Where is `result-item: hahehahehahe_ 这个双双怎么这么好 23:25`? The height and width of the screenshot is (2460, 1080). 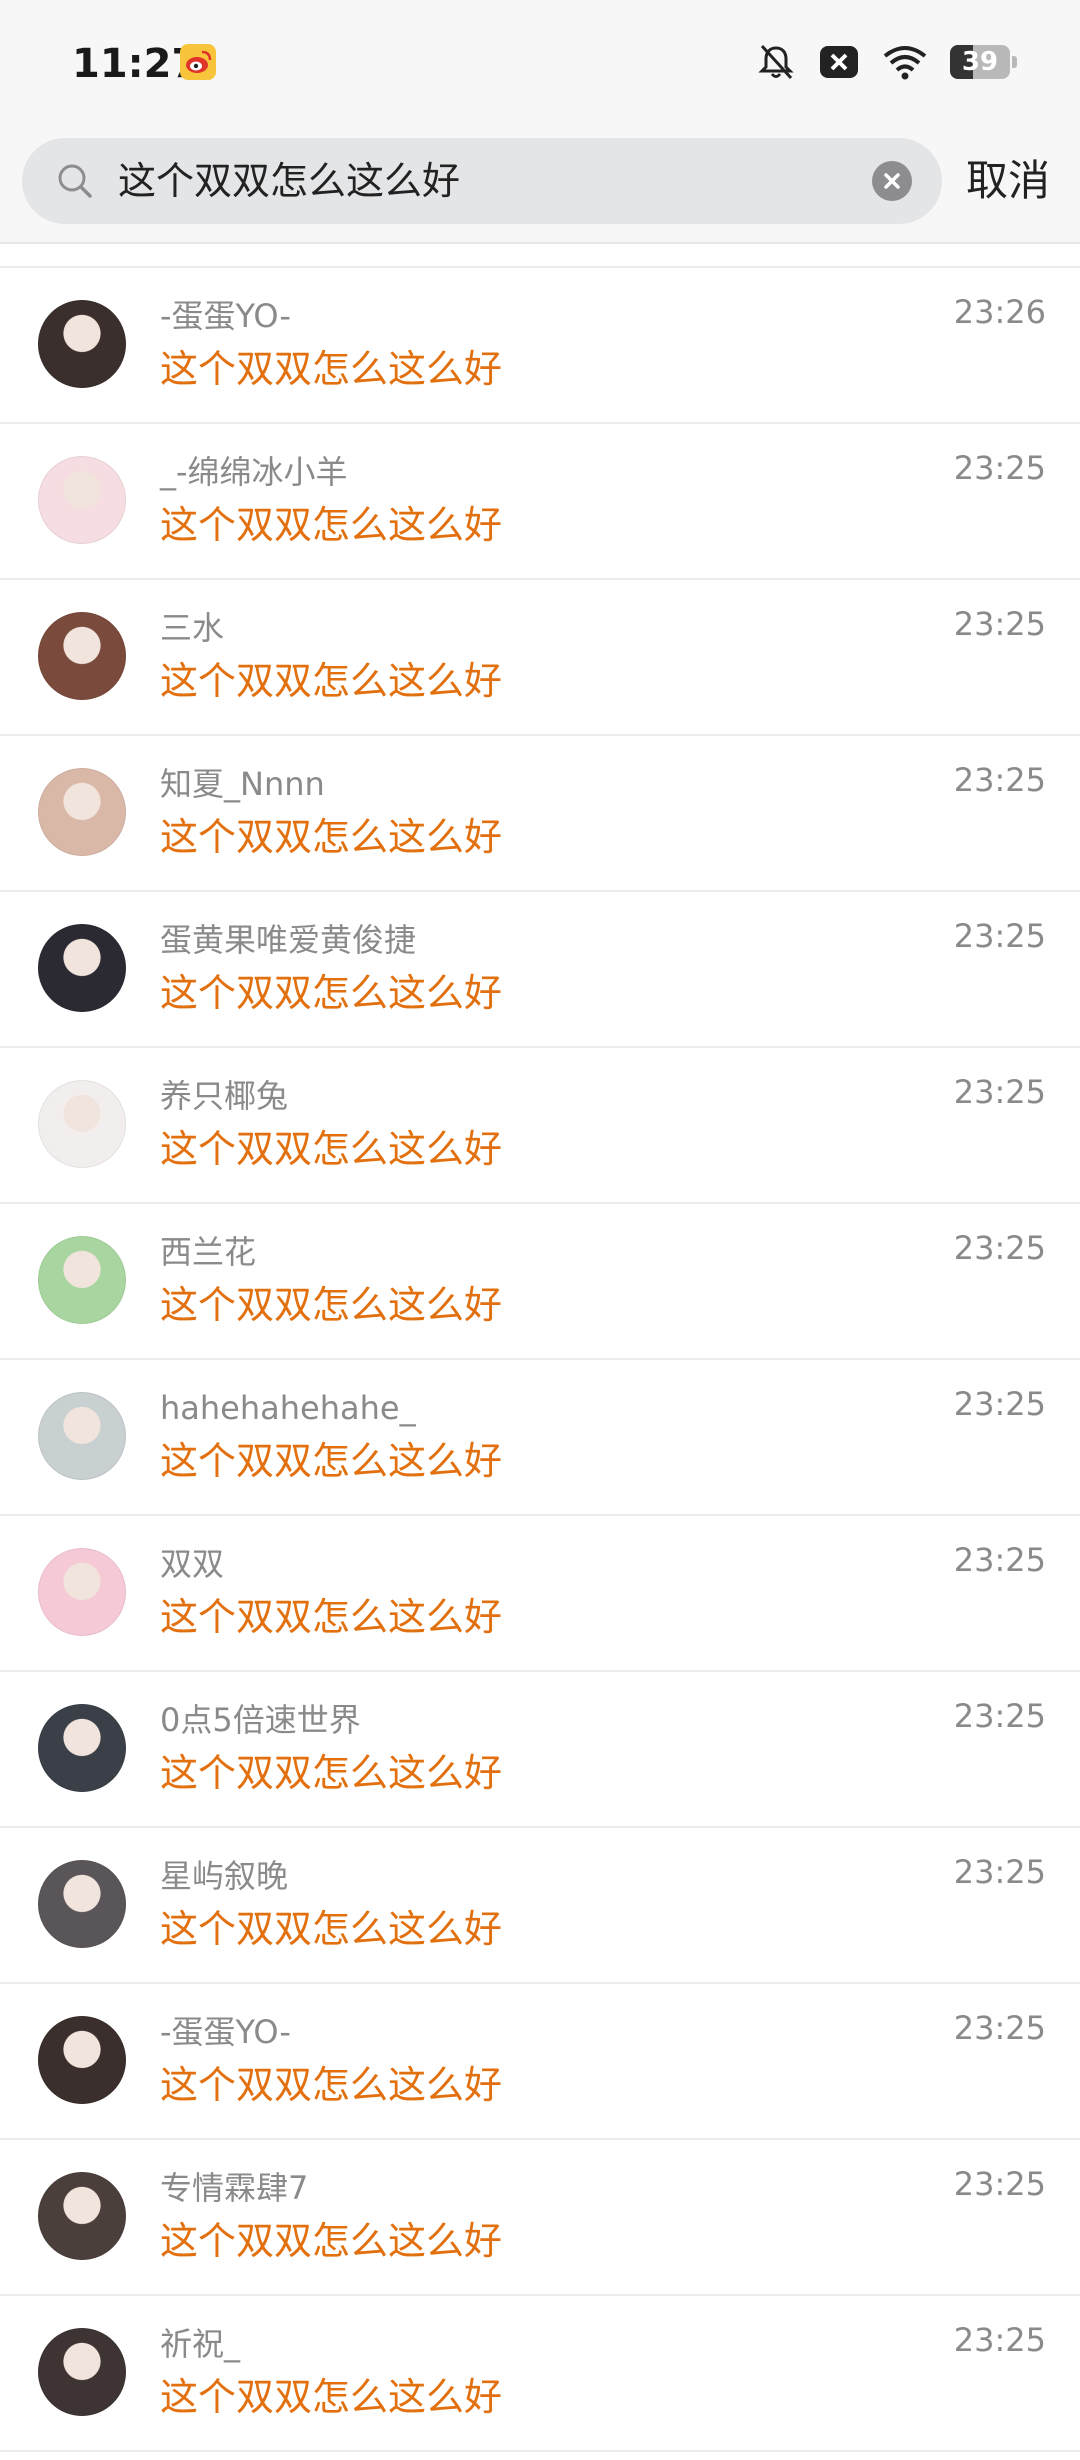
result-item: hahehahehahe_ 这个双双怎么这么好 23:25 is located at coordinates (540, 1438).